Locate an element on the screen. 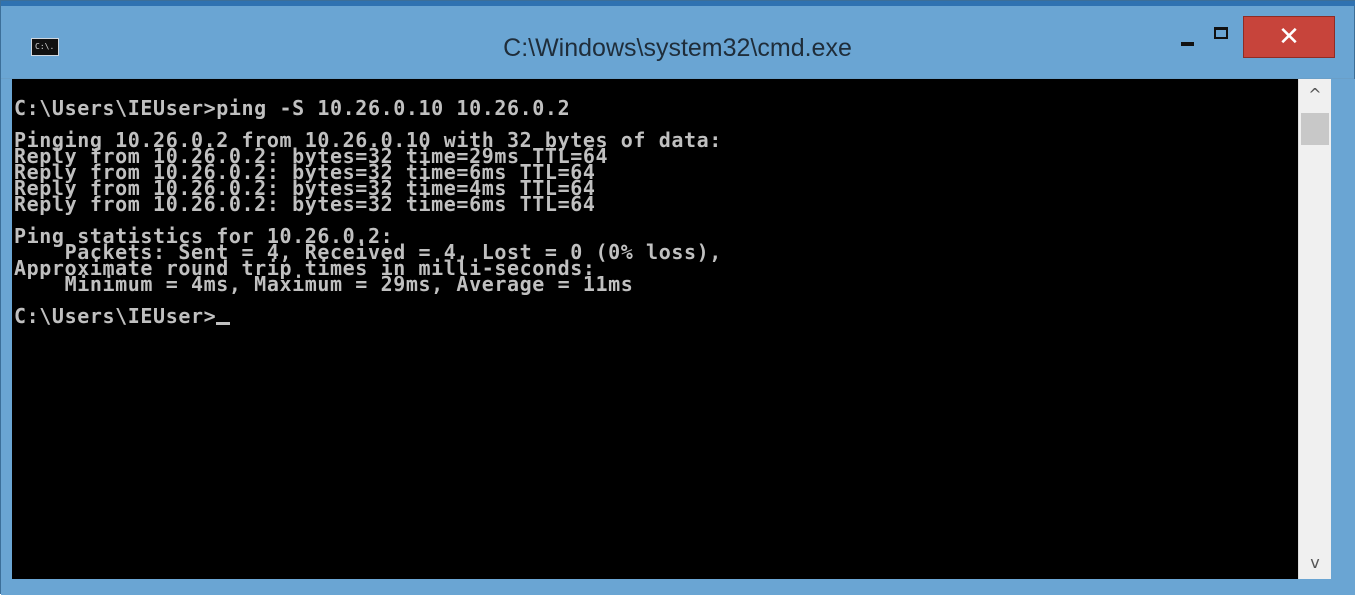 The height and width of the screenshot is (595, 1355). window-bottom-border is located at coordinates (678, 587).